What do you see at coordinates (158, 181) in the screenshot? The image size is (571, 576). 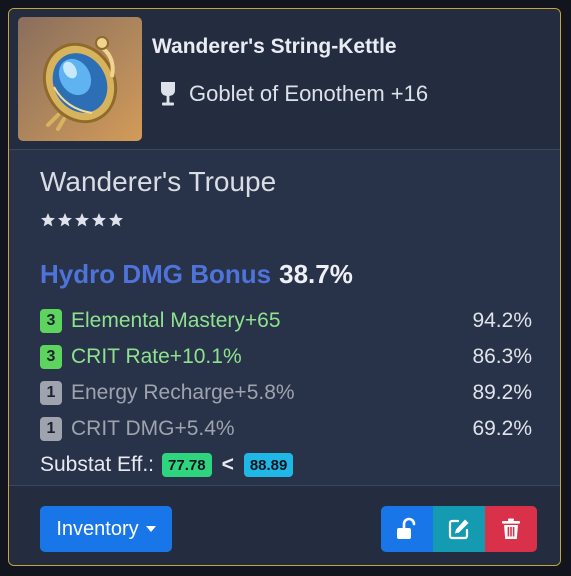 I see `artifact-set-name: Wanderer's Troupe` at bounding box center [158, 181].